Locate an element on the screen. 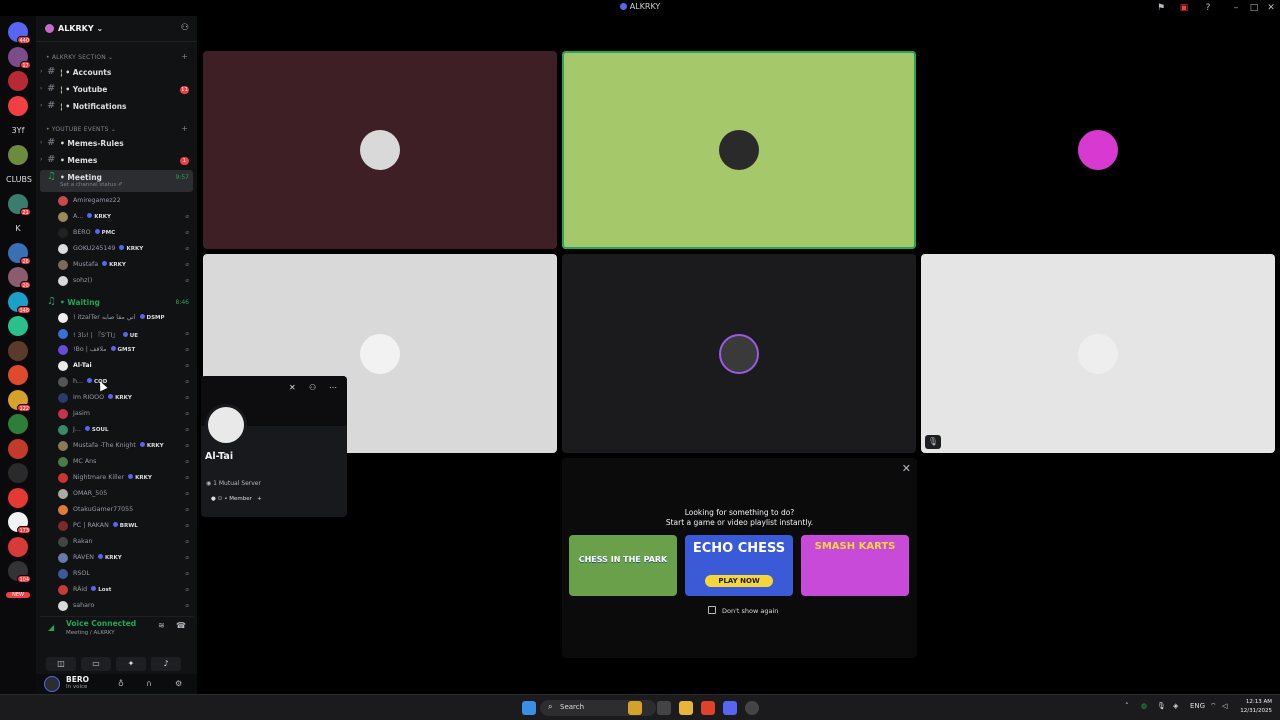 This screenshot has width=1280, height=720. server-icon: K is located at coordinates (18, 228).